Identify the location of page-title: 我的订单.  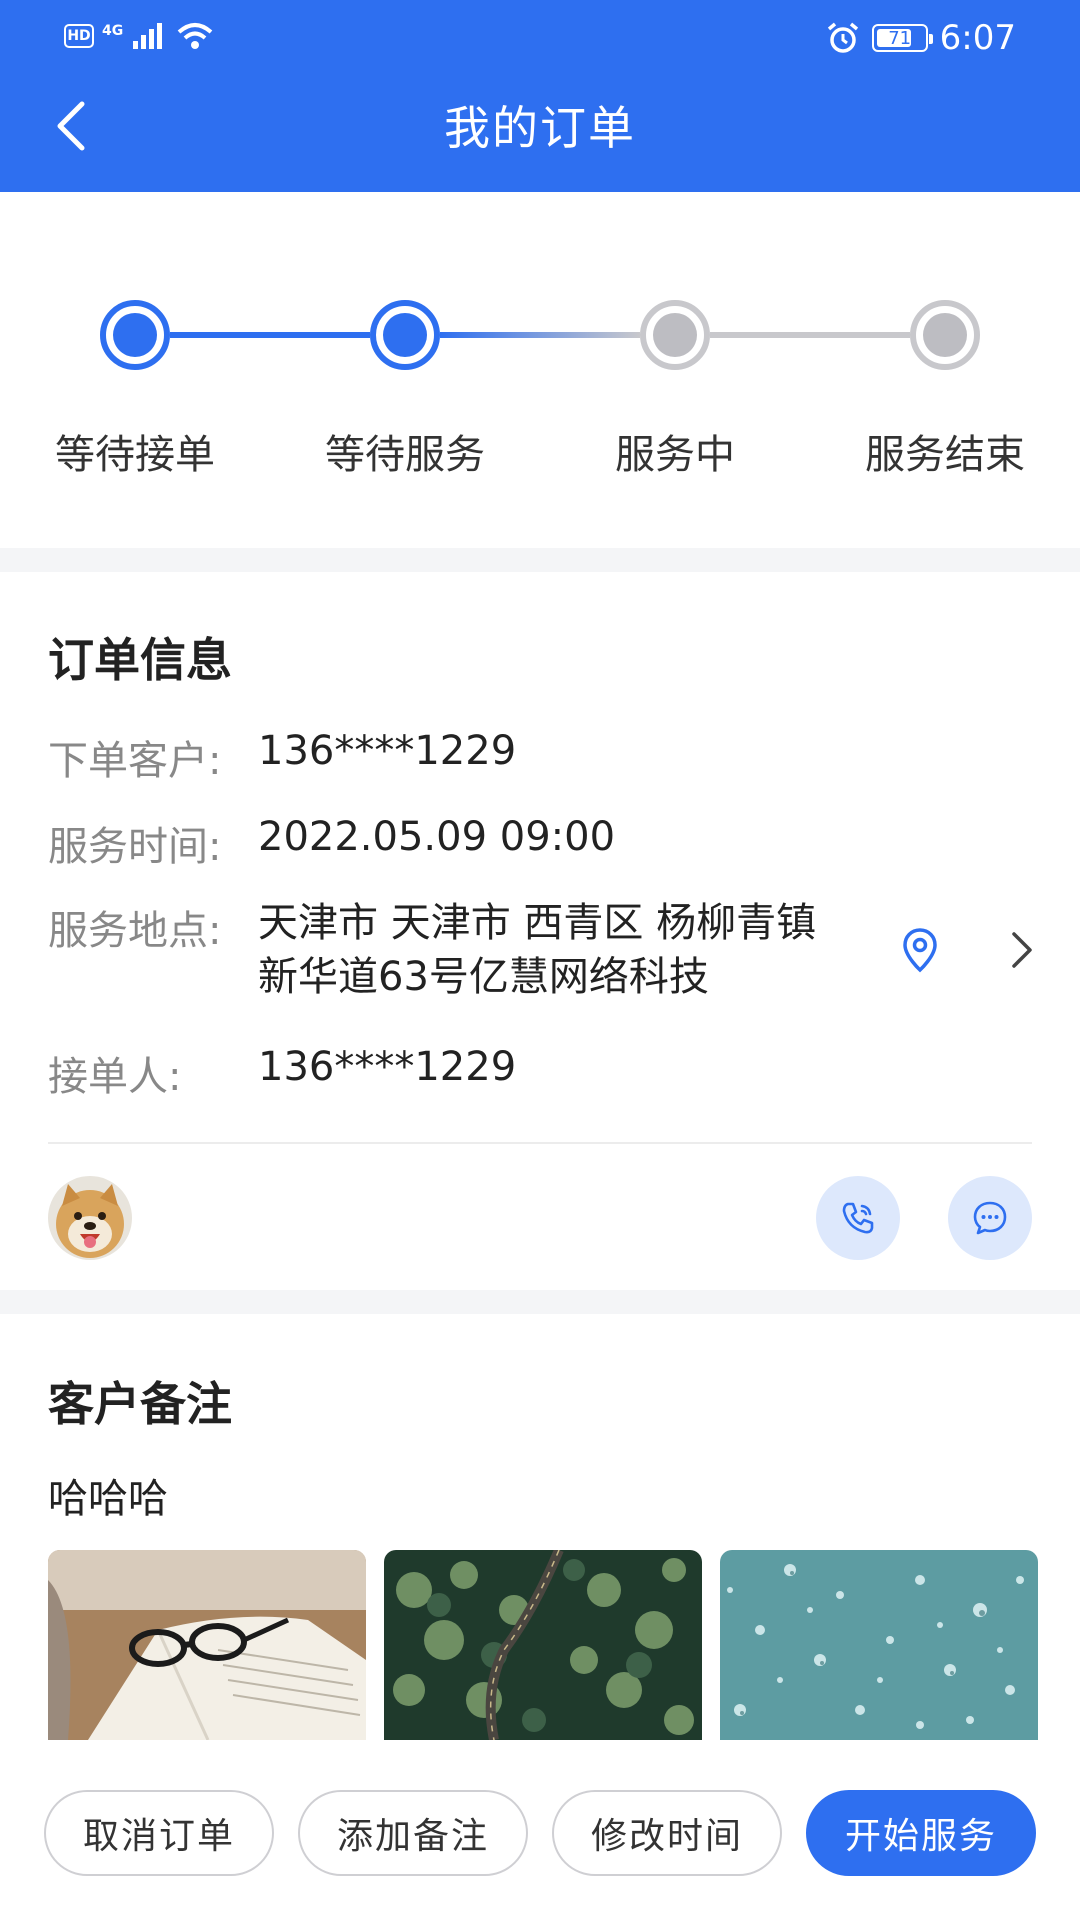
(540, 128).